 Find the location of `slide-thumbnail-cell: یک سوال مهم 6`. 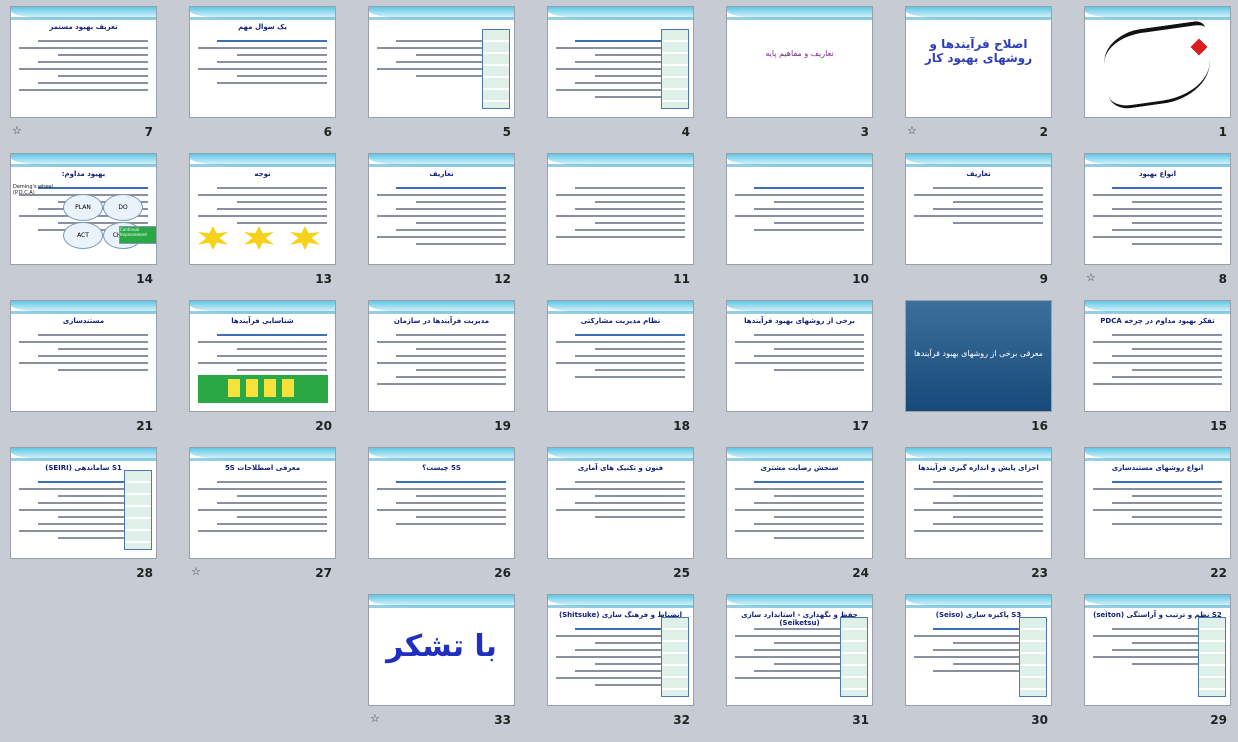

slide-thumbnail-cell: یک سوال مهم 6 is located at coordinates (262, 75).